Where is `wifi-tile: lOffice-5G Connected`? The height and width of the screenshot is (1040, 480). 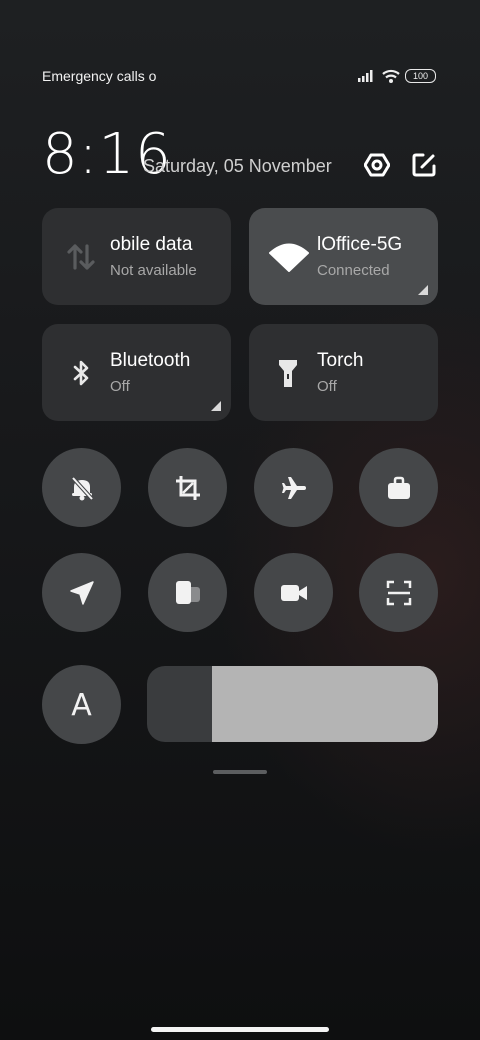 wifi-tile: lOffice-5G Connected is located at coordinates (343, 256).